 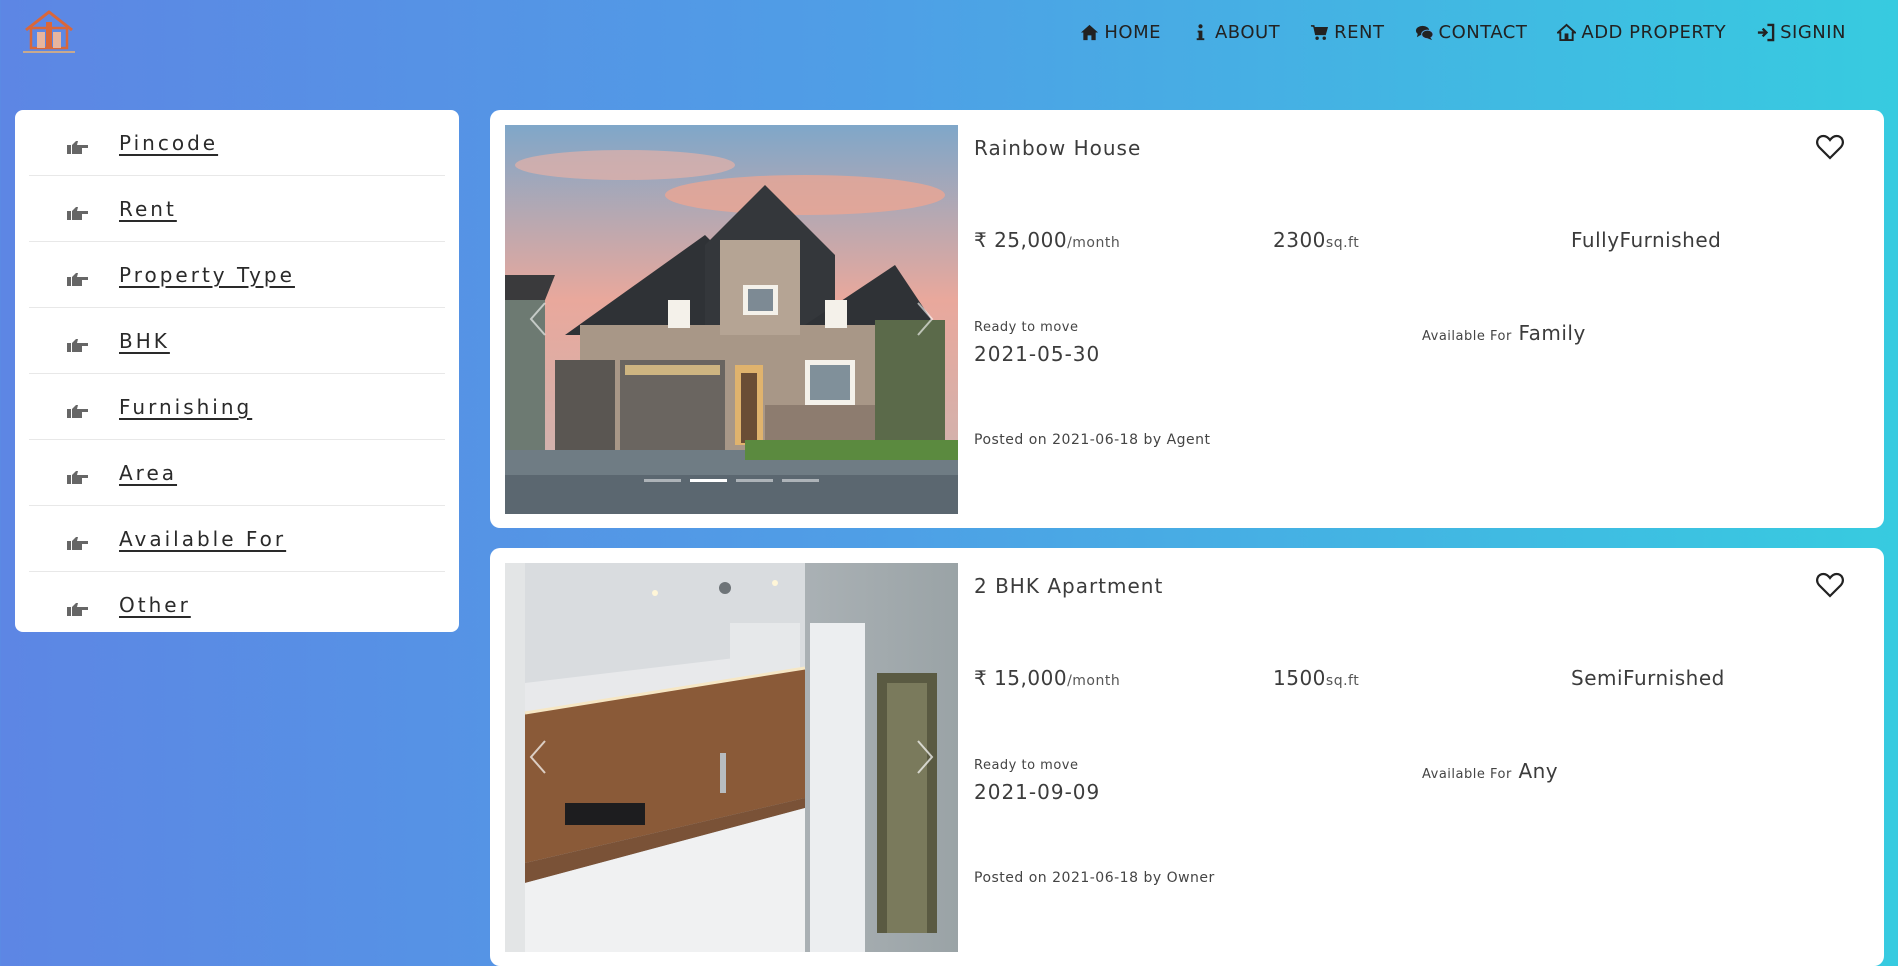 I want to click on nav-signin-label: SIGNIN, so click(x=1813, y=32).